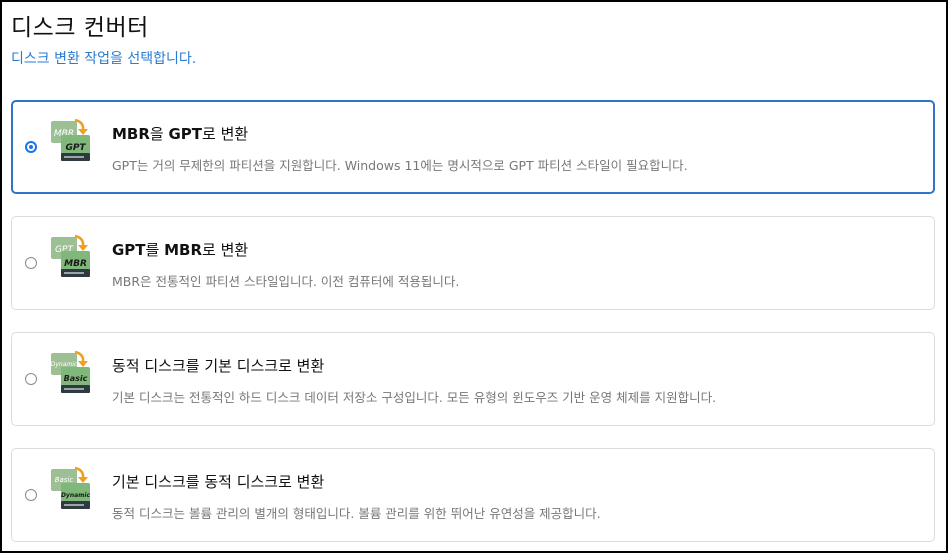 Image resolution: width=948 pixels, height=553 pixels. I want to click on radio-basic-to-dynamic, so click(31, 495).